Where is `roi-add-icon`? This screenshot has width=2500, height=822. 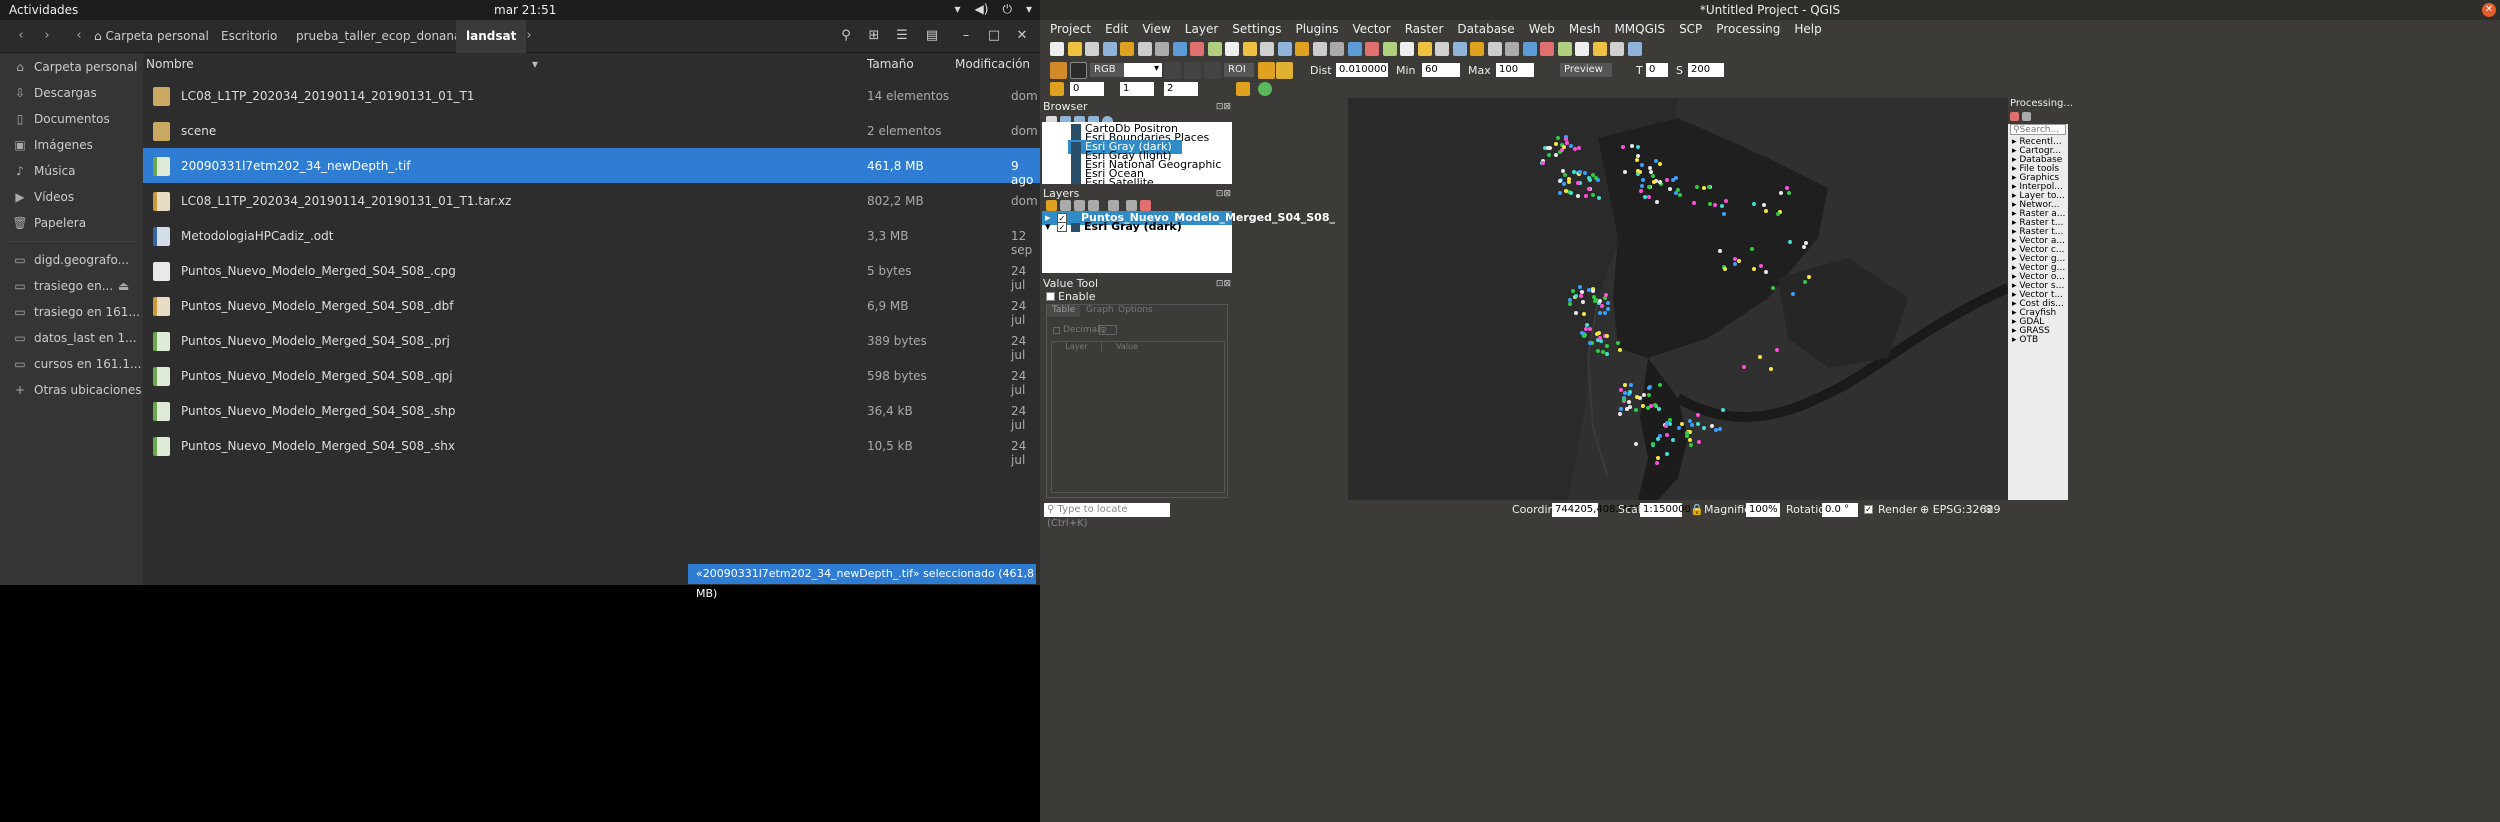
roi-add-icon is located at coordinates (1266, 70).